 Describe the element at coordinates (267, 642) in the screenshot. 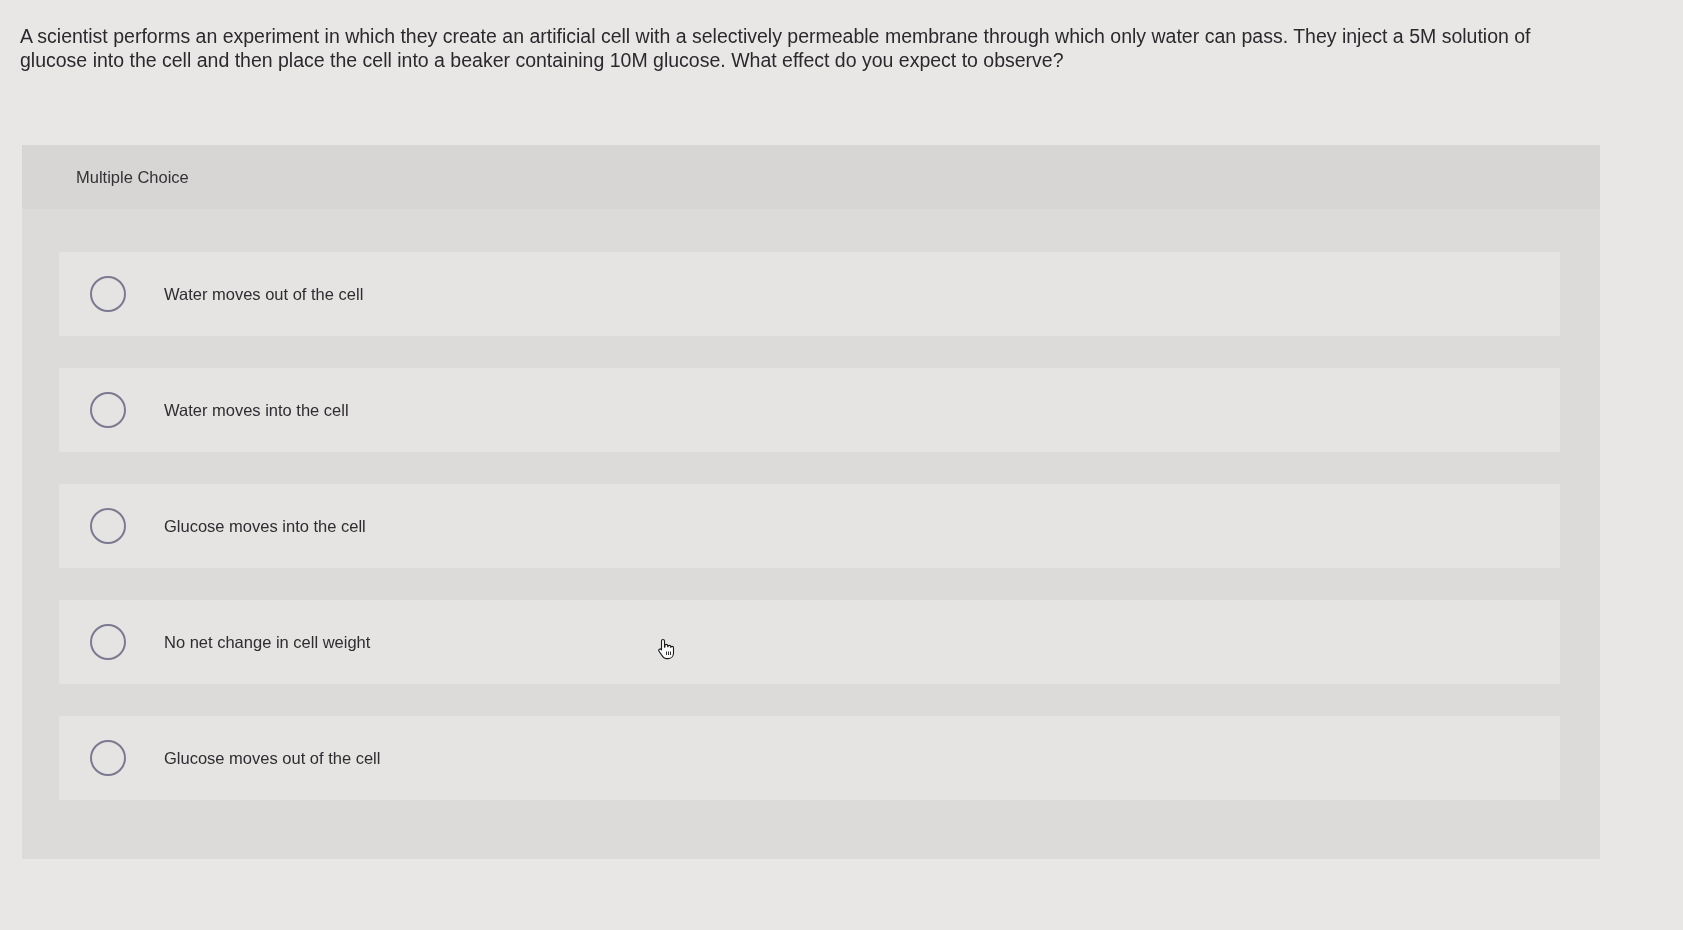

I see `option-label: No net change in cell weight` at that location.